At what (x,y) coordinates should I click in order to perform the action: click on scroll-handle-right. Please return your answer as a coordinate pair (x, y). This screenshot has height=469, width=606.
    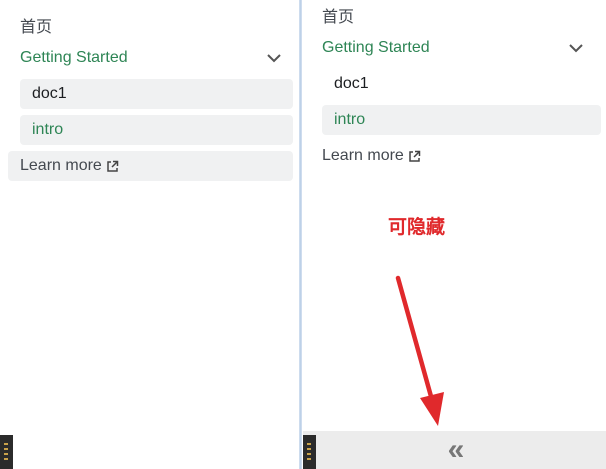
    Looking at the image, I should click on (309, 452).